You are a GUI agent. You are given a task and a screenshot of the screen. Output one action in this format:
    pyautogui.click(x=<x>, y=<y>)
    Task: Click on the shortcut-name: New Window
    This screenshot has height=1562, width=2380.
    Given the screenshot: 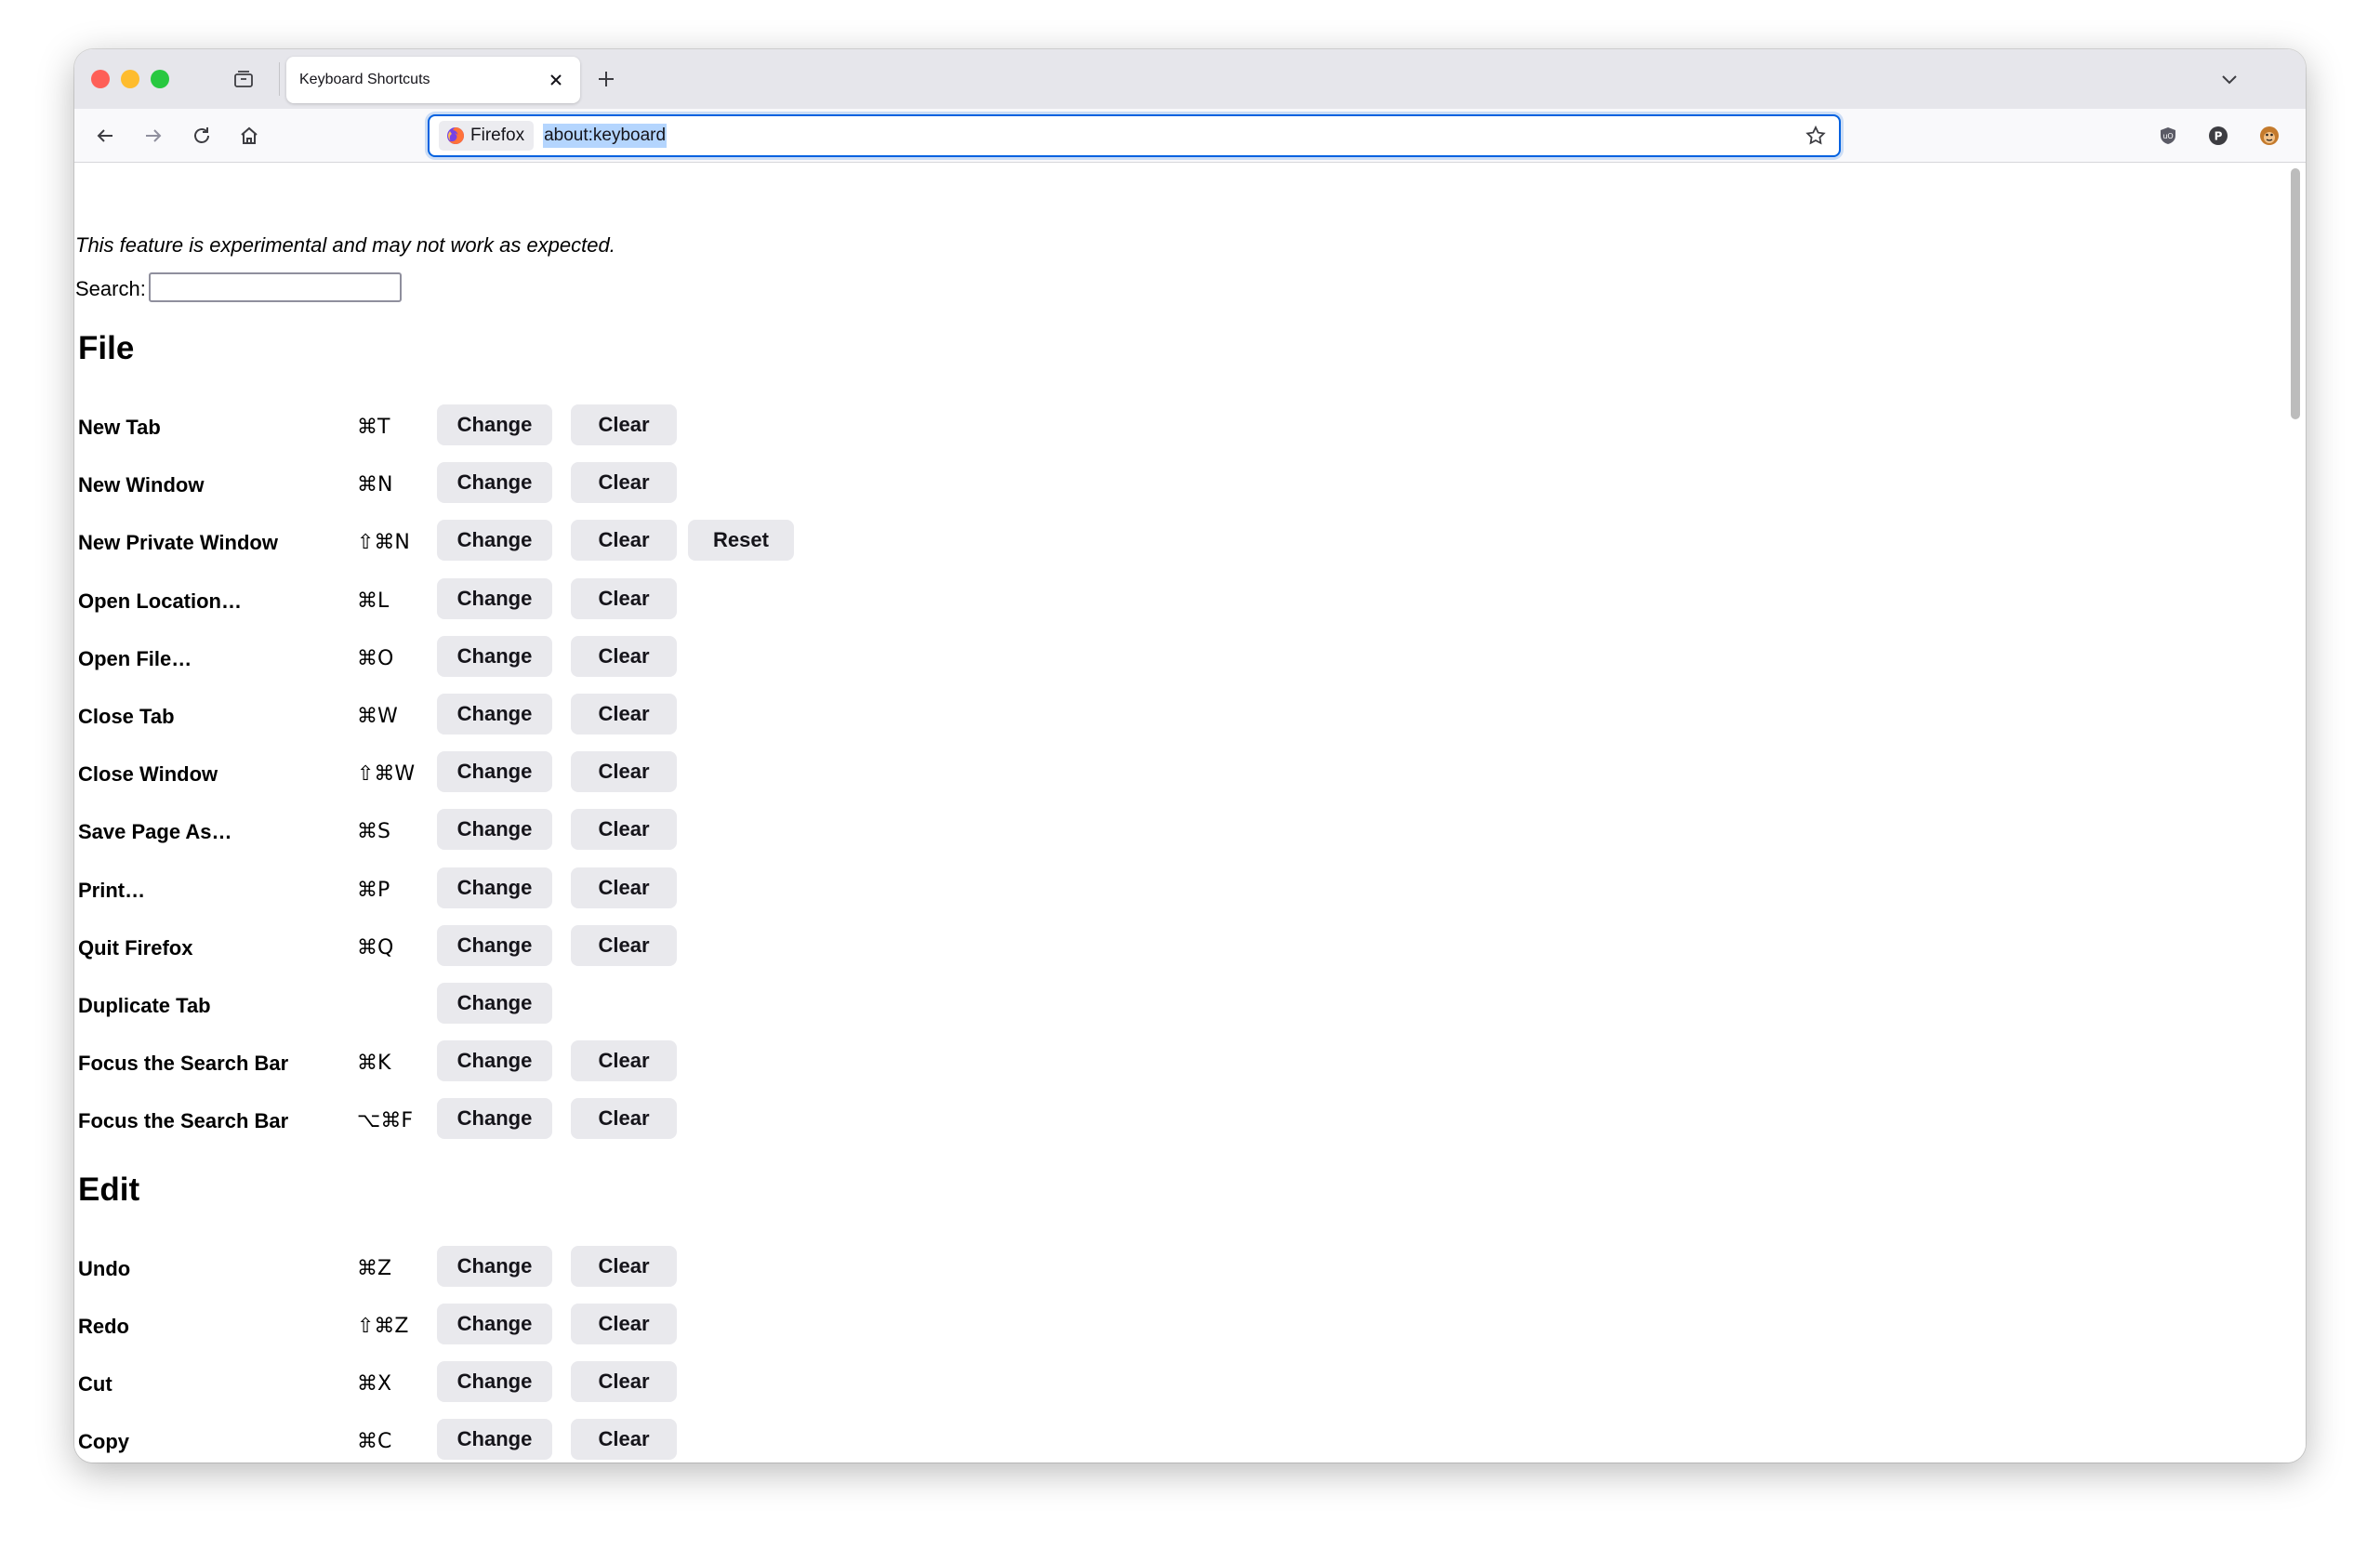 What is the action you would take?
    pyautogui.click(x=141, y=485)
    